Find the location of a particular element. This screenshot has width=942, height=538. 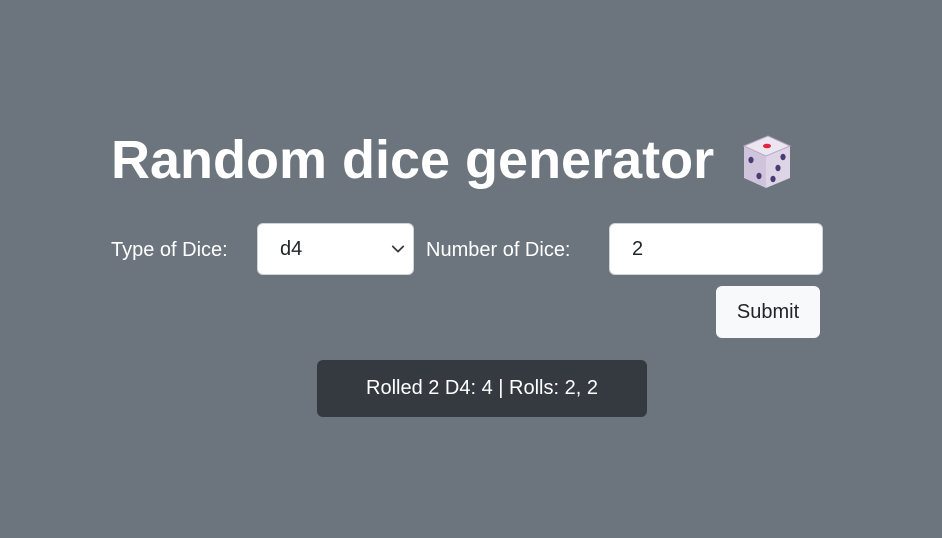

page-title-text: Random dice generator is located at coordinates (413, 160).